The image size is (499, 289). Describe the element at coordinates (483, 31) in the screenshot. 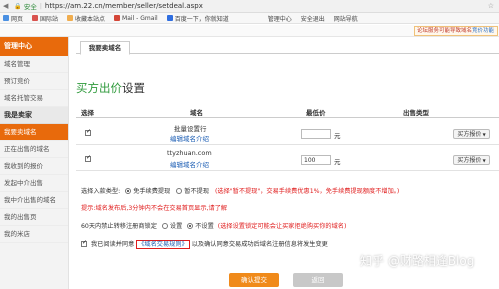

I see `notice-link: 竞价功能` at that location.